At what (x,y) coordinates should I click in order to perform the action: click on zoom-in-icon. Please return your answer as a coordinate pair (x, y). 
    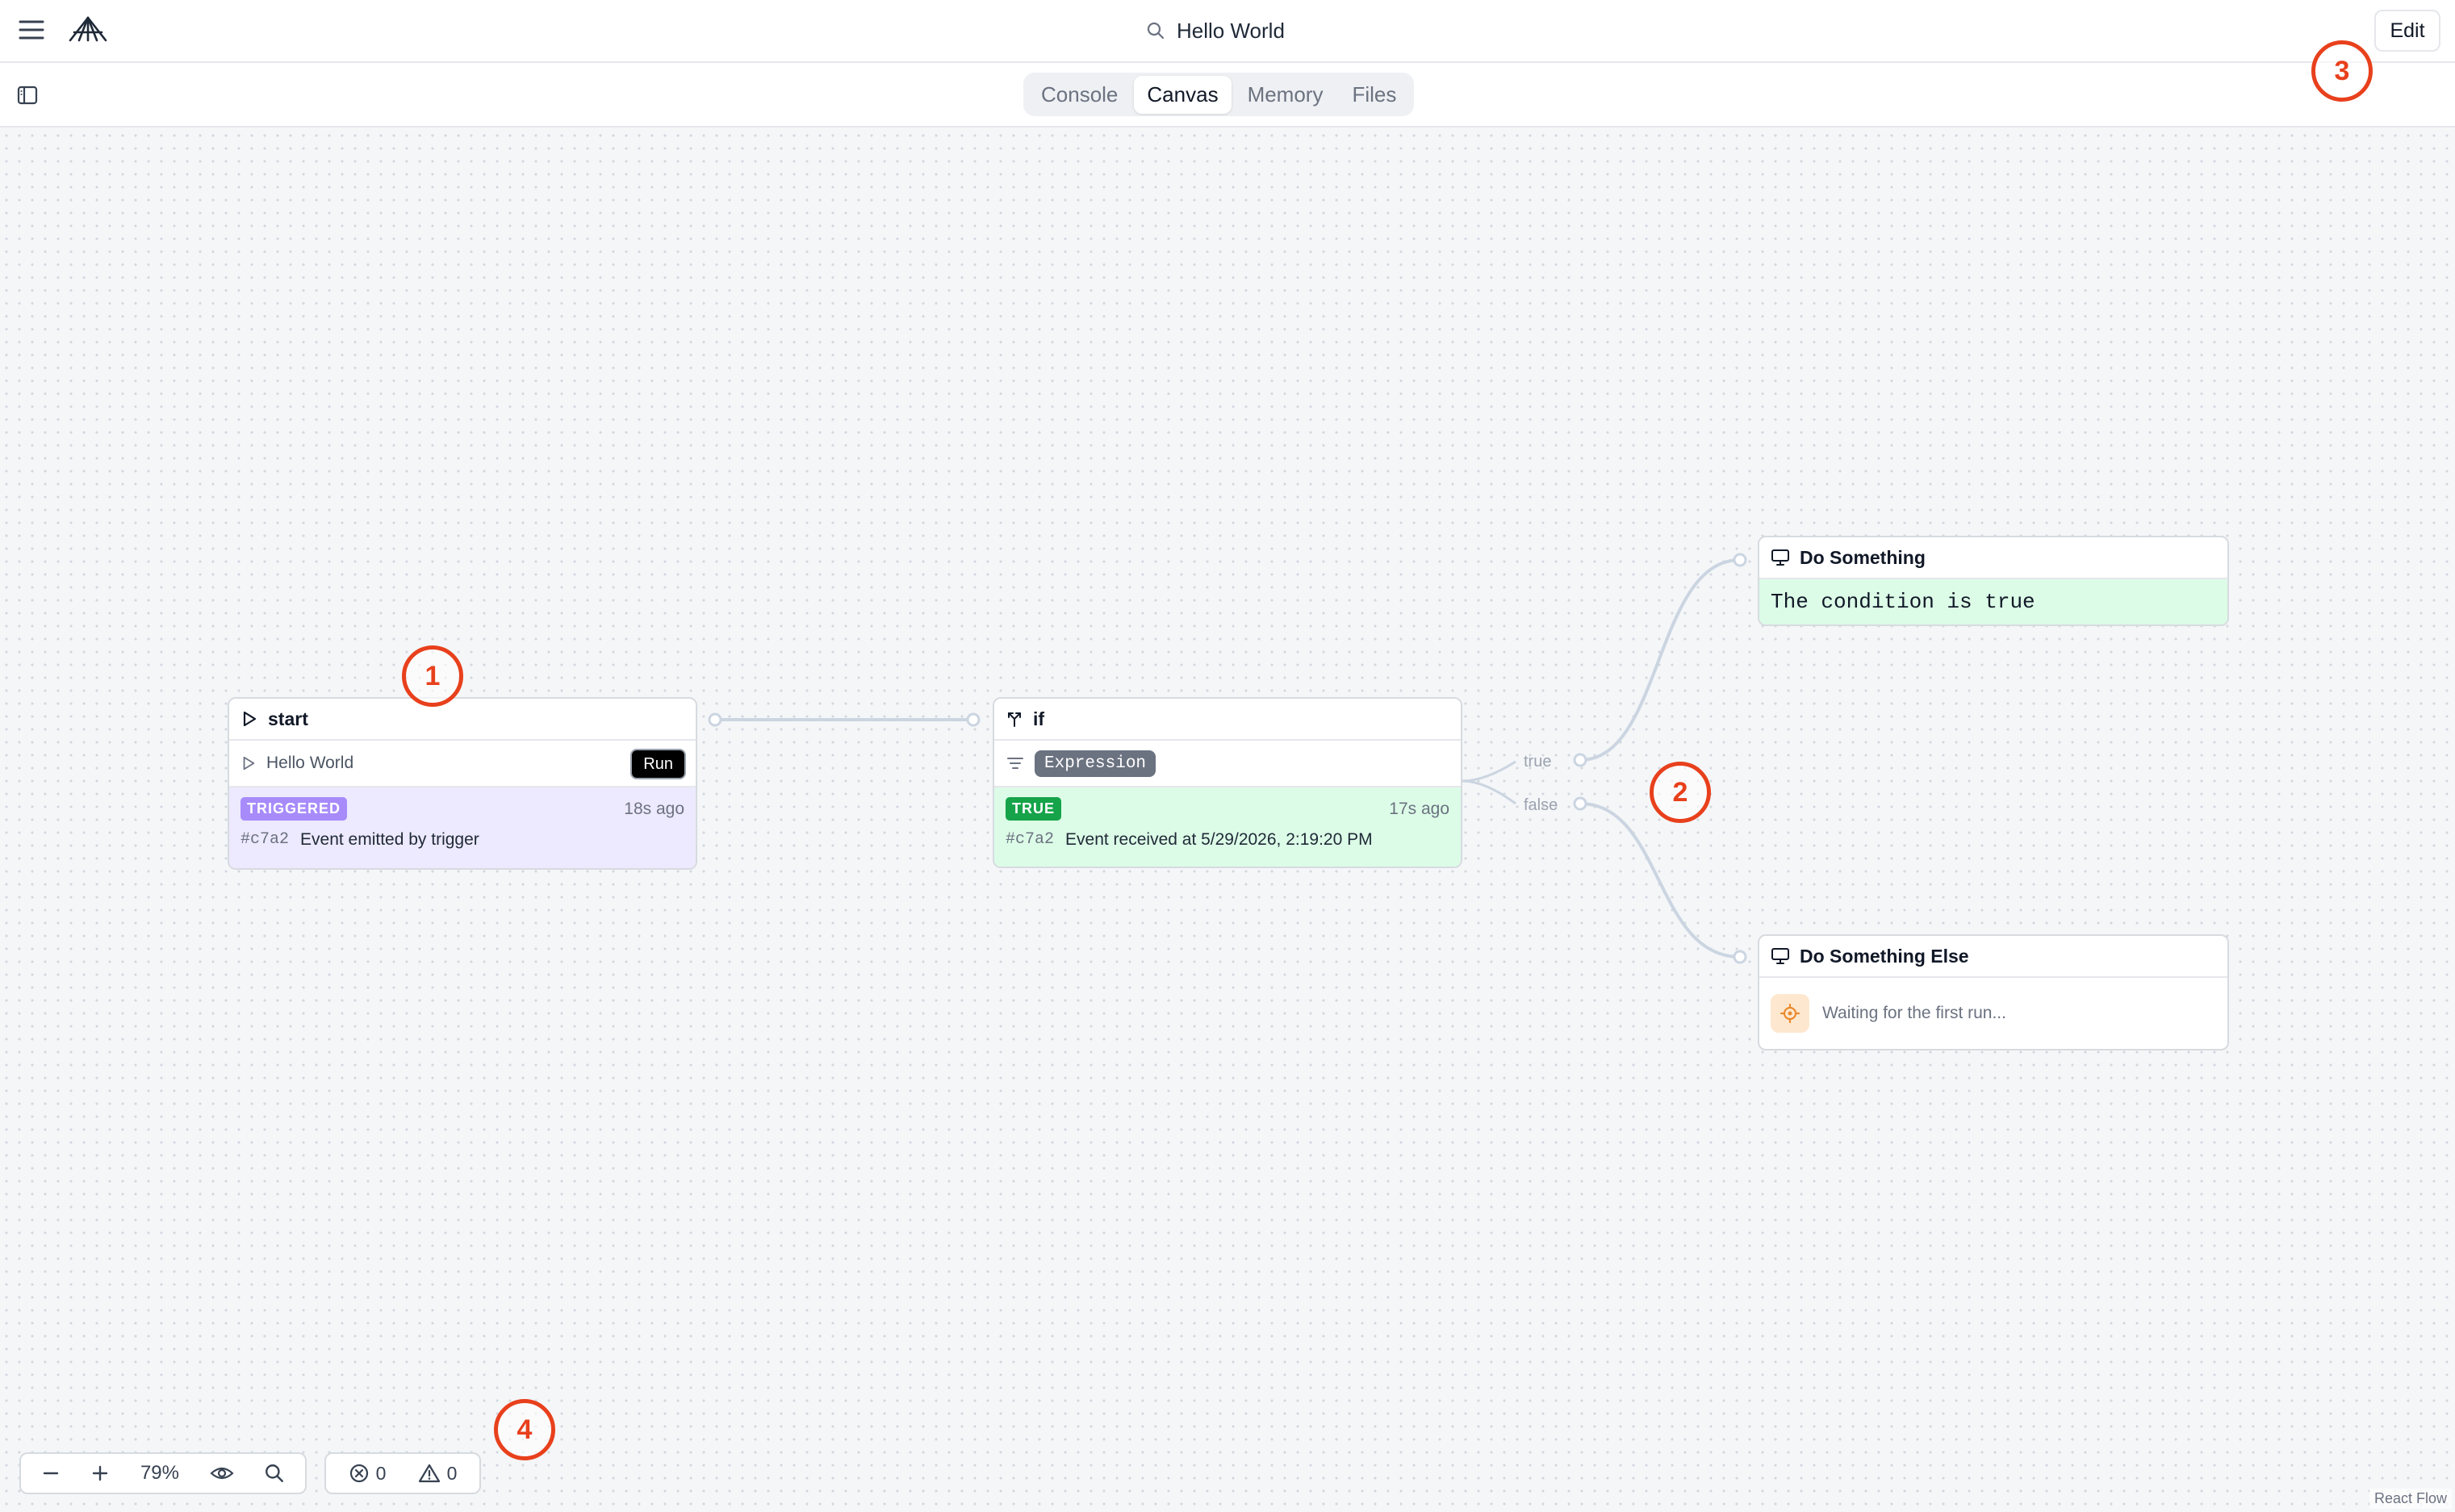
    Looking at the image, I should click on (100, 1473).